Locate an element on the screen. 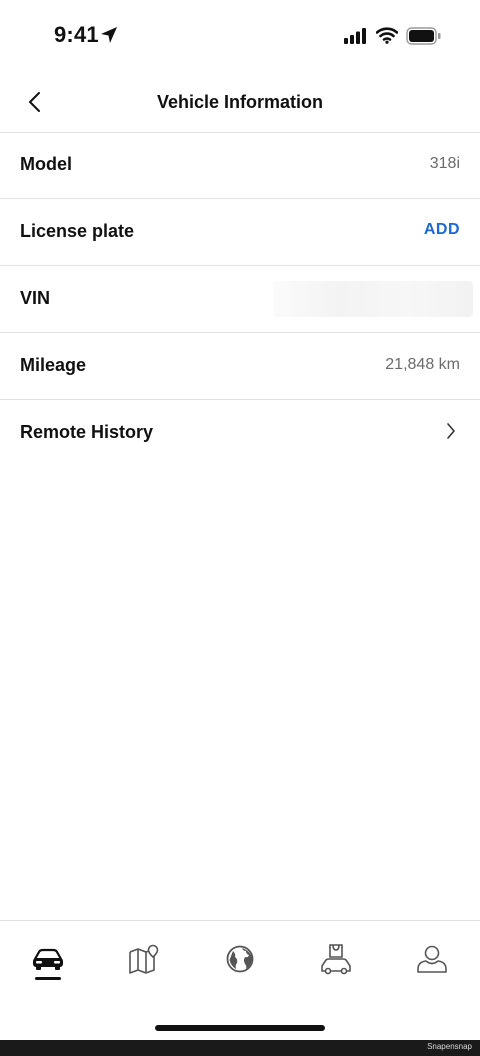 Image resolution: width=480 pixels, height=1056 pixels. page-title: Vehicle Information is located at coordinates (240, 102).